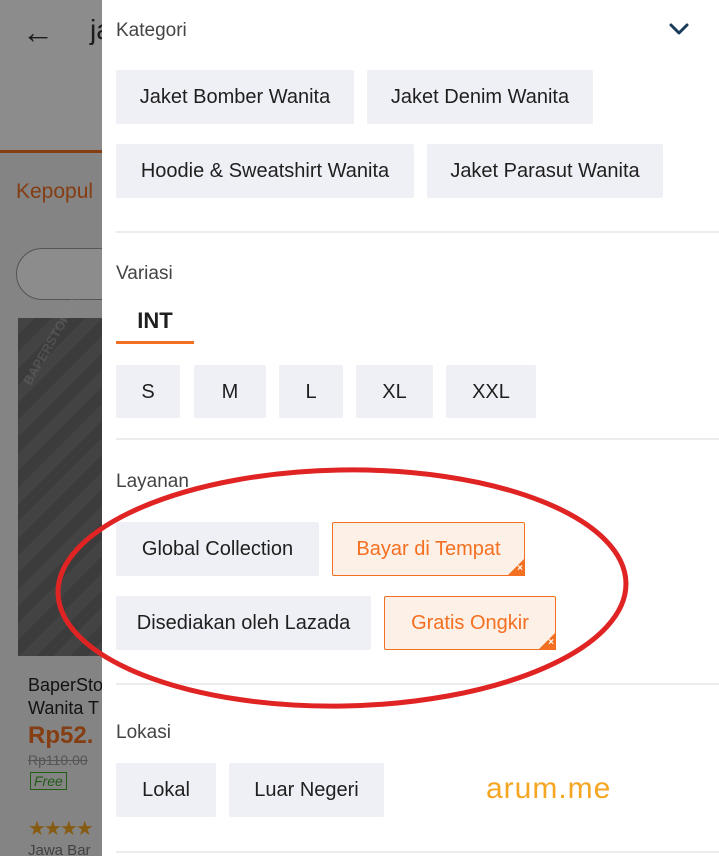 This screenshot has height=859, width=719. I want to click on size-chip-xxl: XXL, so click(491, 391).